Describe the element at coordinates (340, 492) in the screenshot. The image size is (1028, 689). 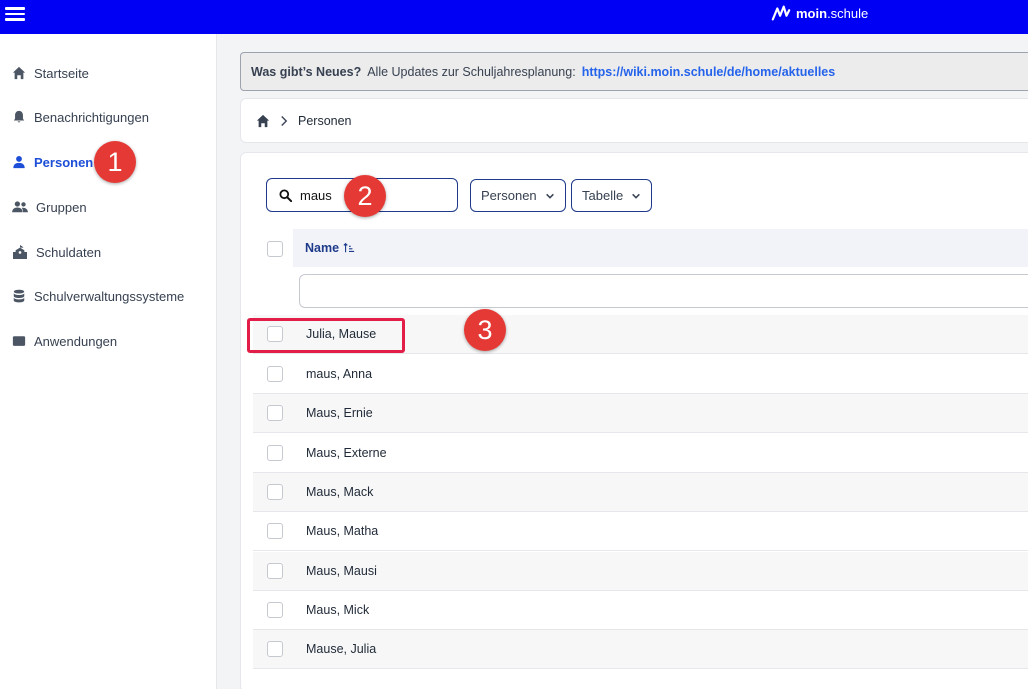
I see `row-name: Maus, Mack` at that location.